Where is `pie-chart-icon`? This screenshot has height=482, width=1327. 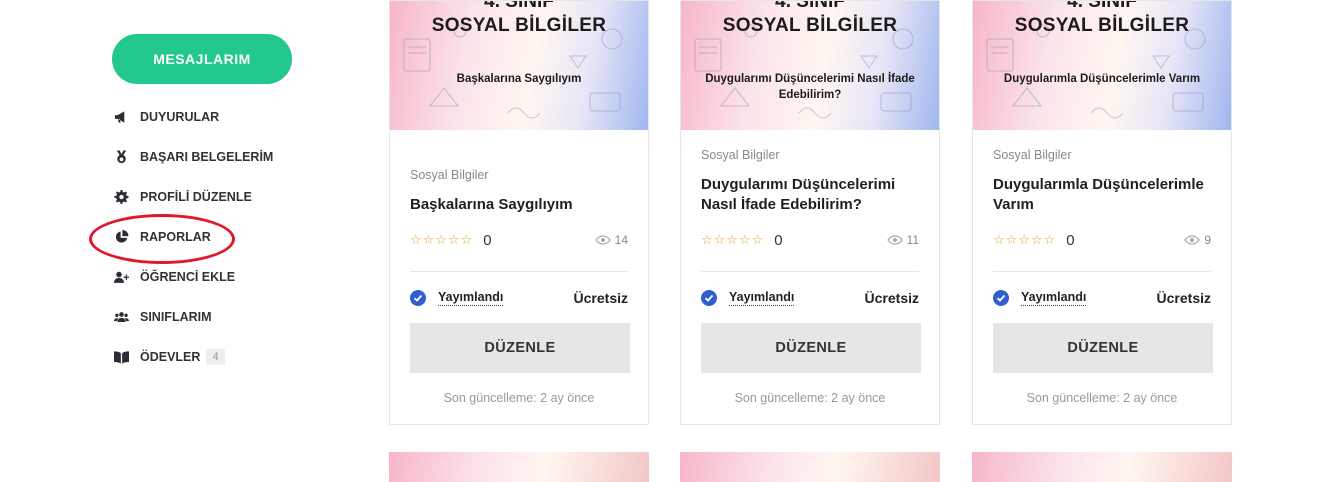 pie-chart-icon is located at coordinates (121, 237).